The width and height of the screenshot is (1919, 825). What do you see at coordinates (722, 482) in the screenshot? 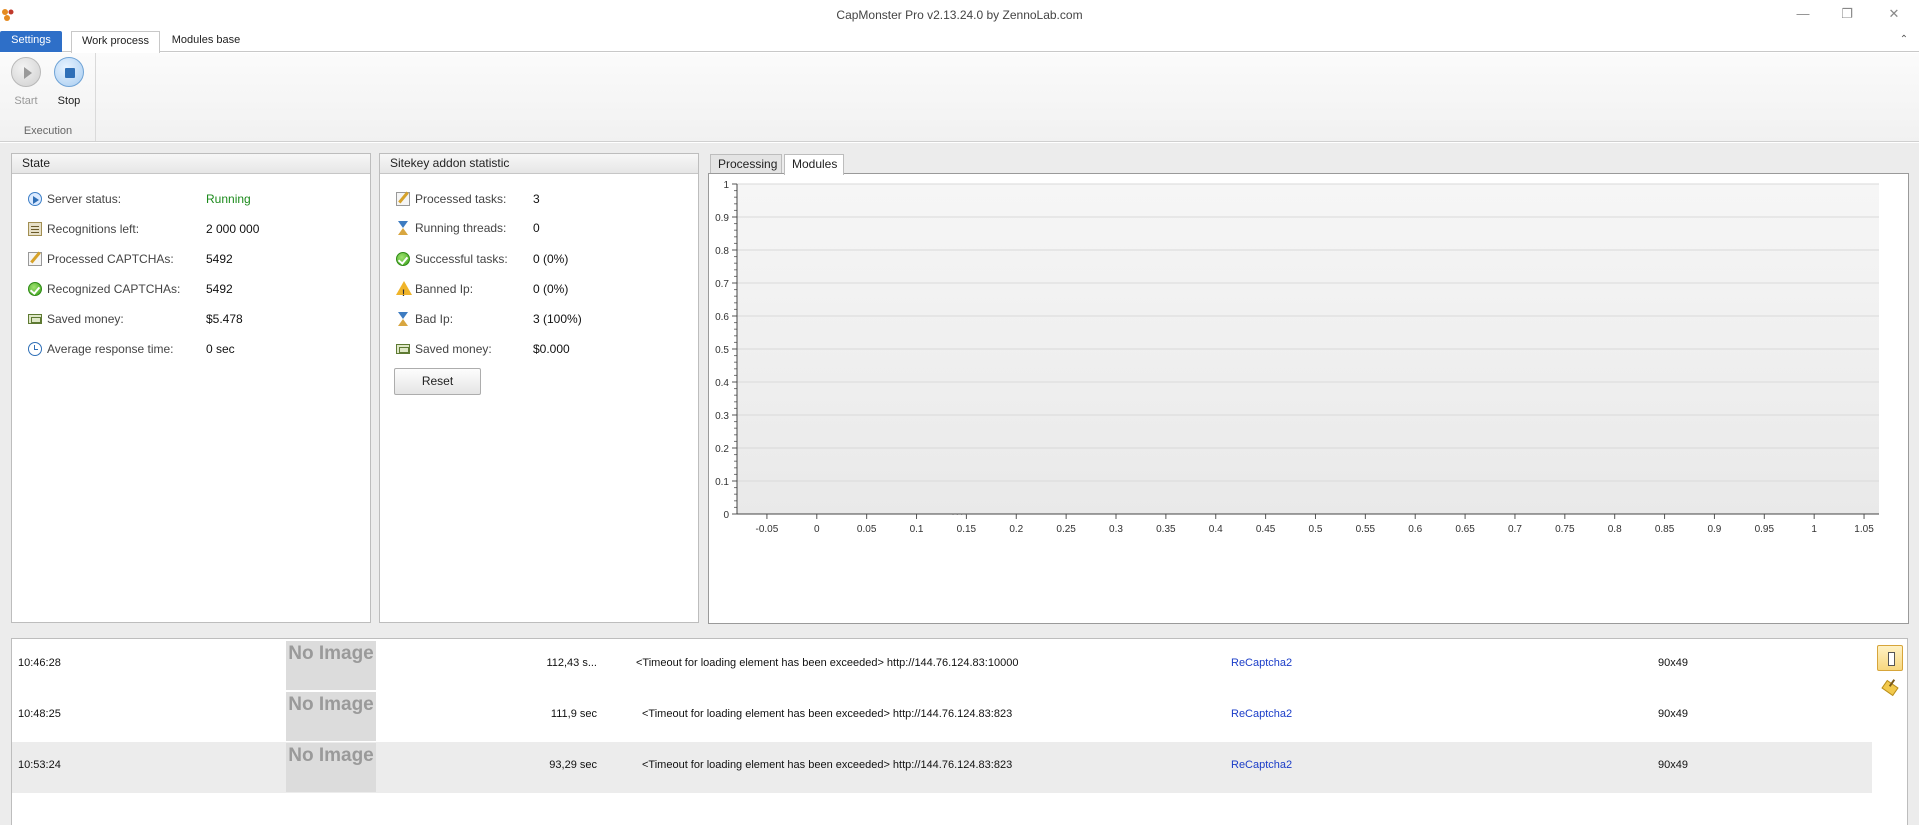
I see `y-tick-label: 0.1` at bounding box center [722, 482].